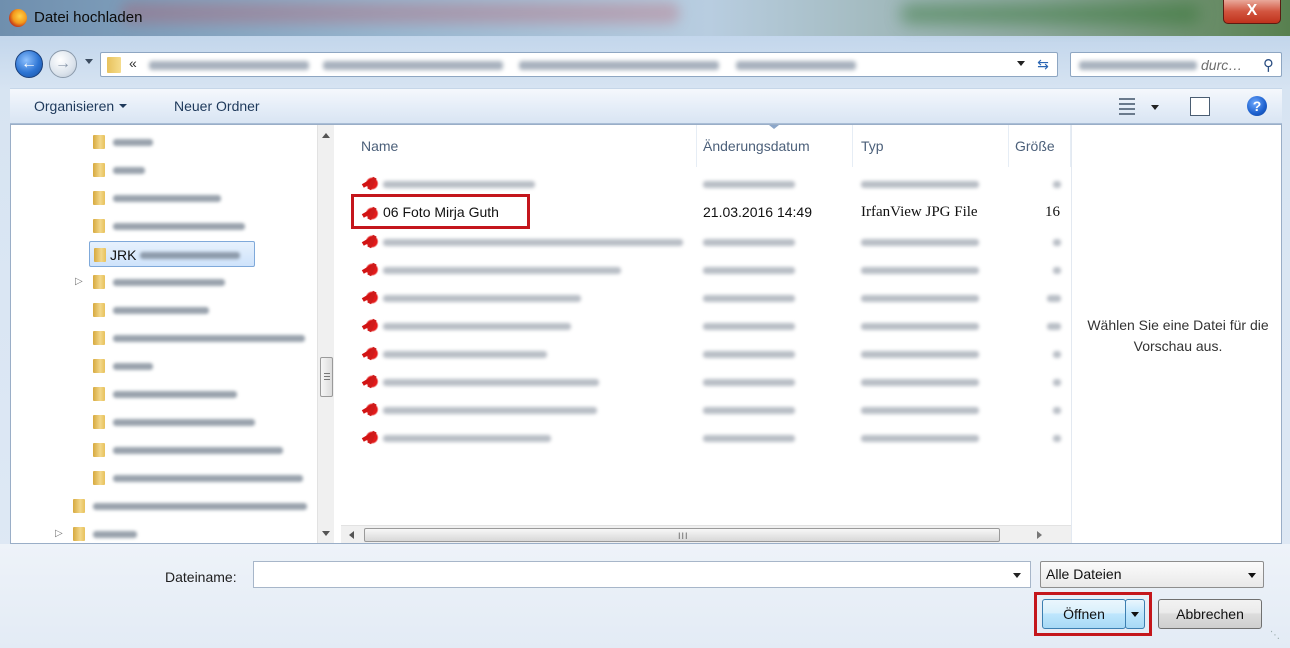 The height and width of the screenshot is (648, 1290). What do you see at coordinates (63, 64) in the screenshot?
I see `forward-button: →` at bounding box center [63, 64].